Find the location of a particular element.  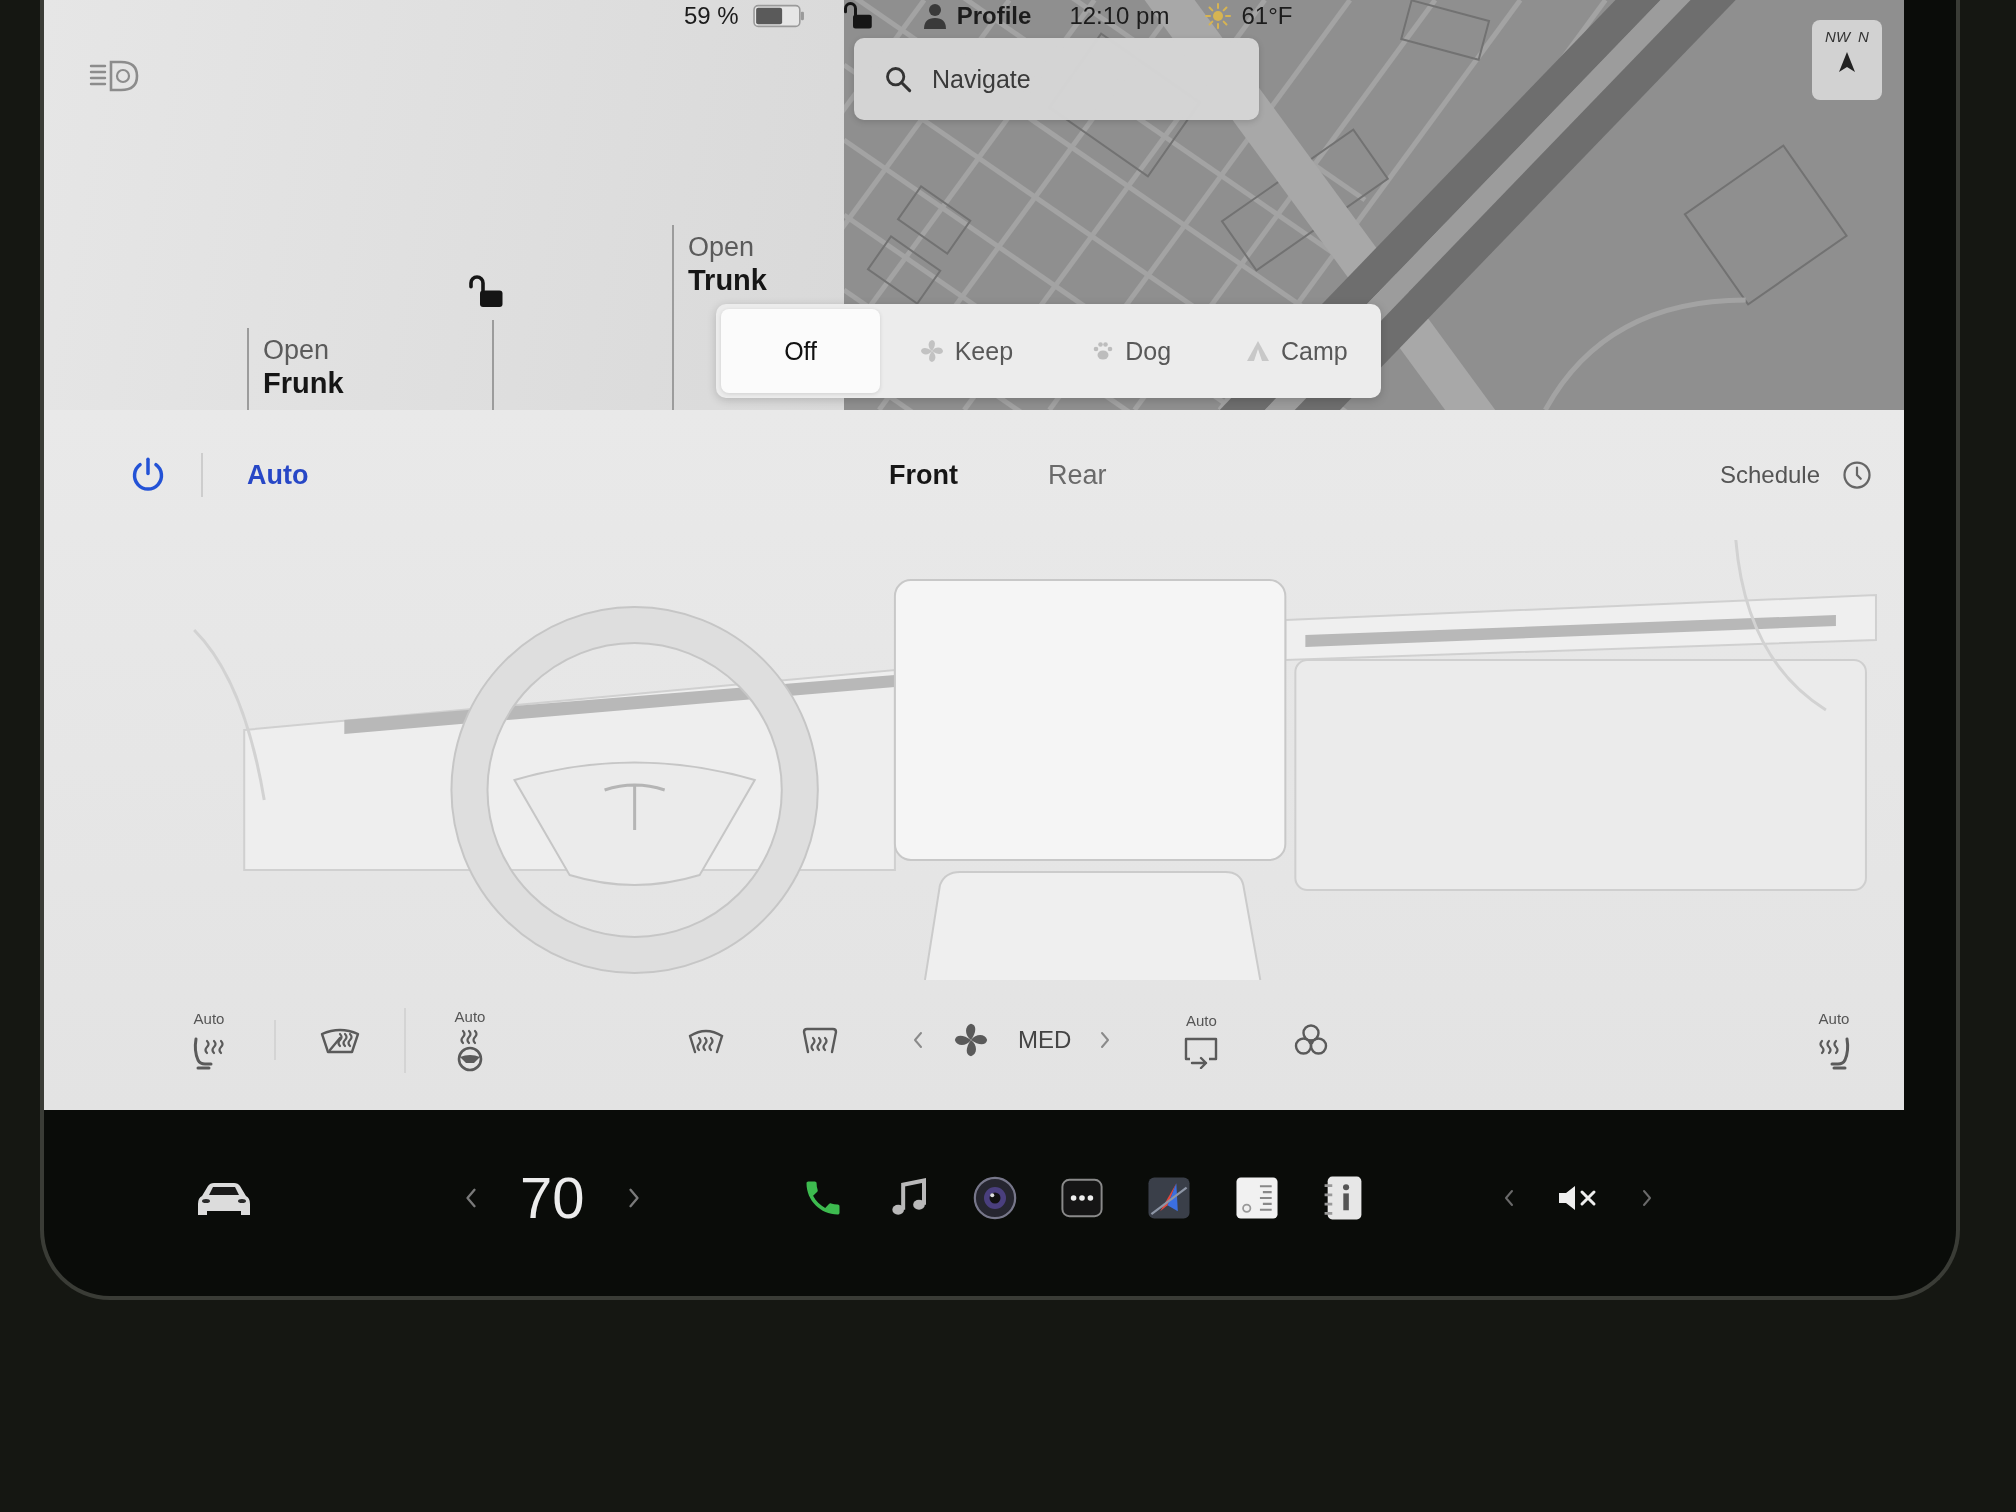

auto-button: Auto is located at coordinates (278, 475).